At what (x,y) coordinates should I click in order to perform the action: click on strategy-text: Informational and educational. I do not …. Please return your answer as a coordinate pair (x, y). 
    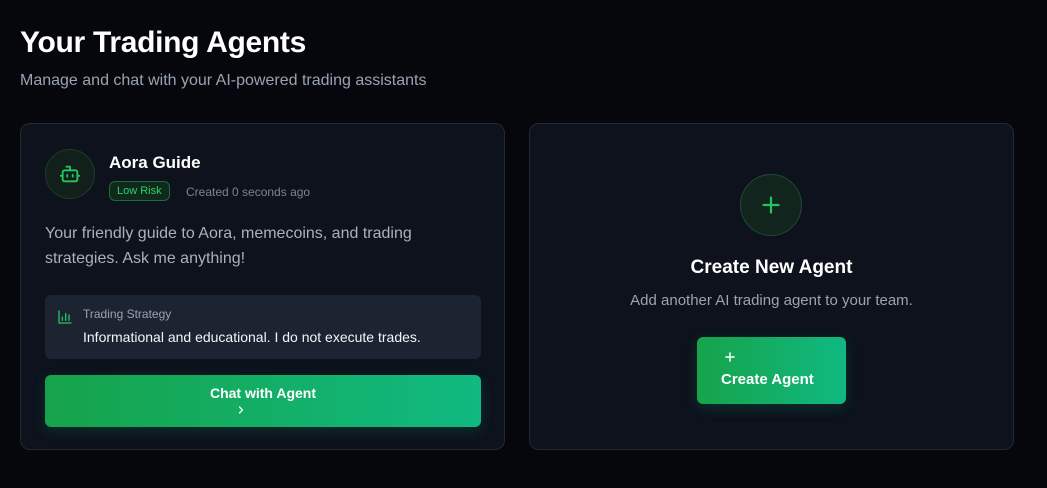
    Looking at the image, I should click on (252, 337).